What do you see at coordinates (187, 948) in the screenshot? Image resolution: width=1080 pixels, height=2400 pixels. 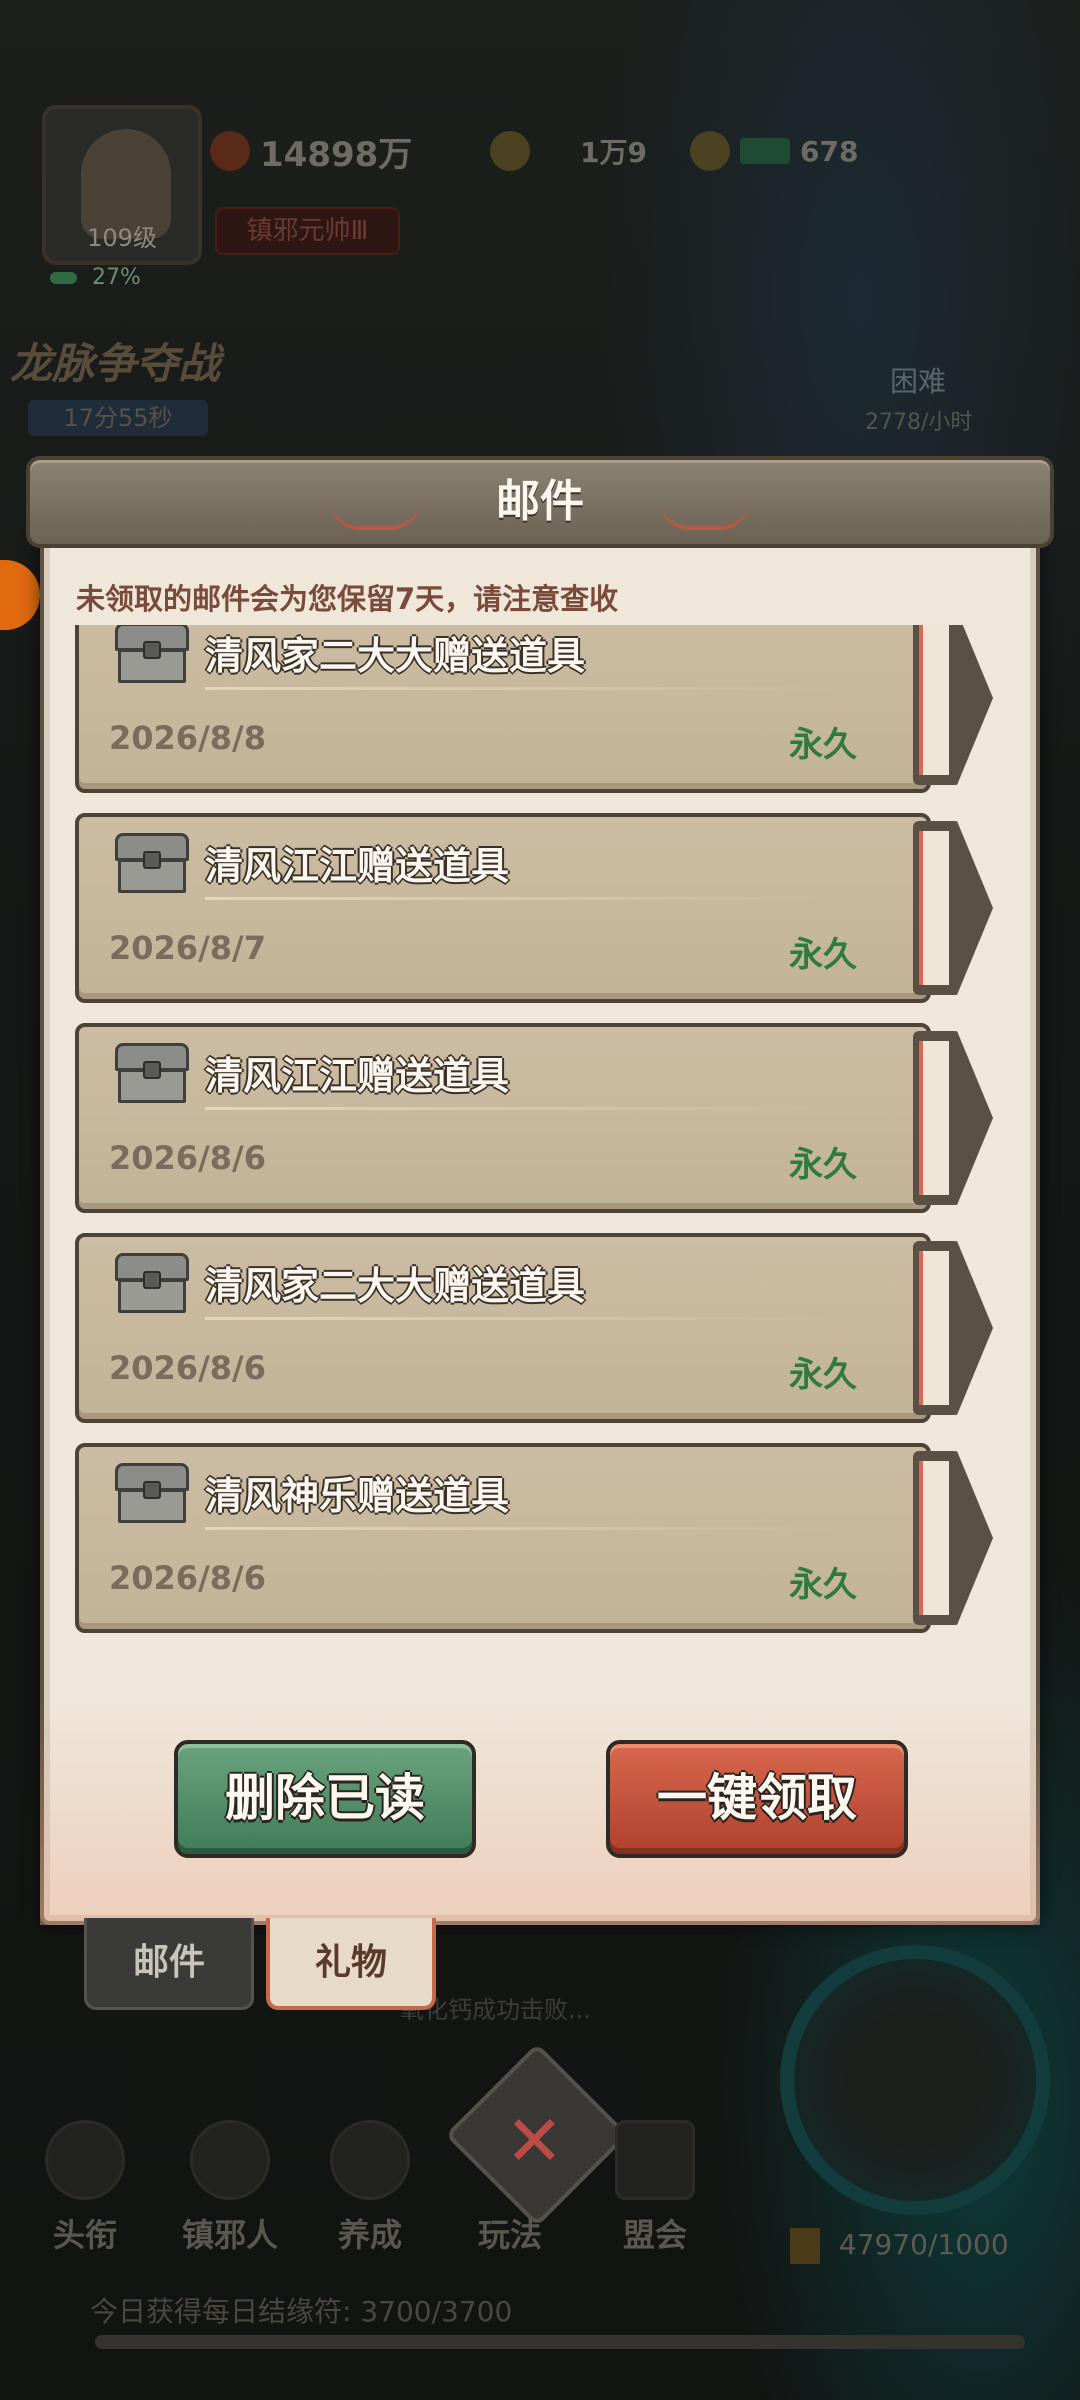 I see `mail-date: 2026/8/7` at bounding box center [187, 948].